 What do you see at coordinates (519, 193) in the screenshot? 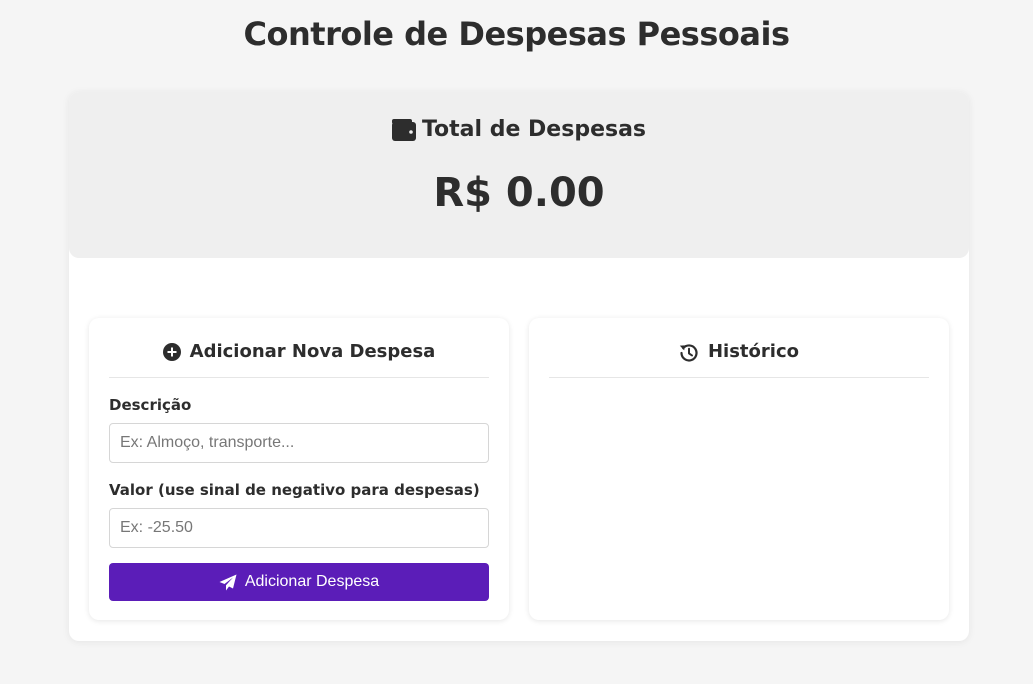
I see `total-amount: R$ 0.00` at bounding box center [519, 193].